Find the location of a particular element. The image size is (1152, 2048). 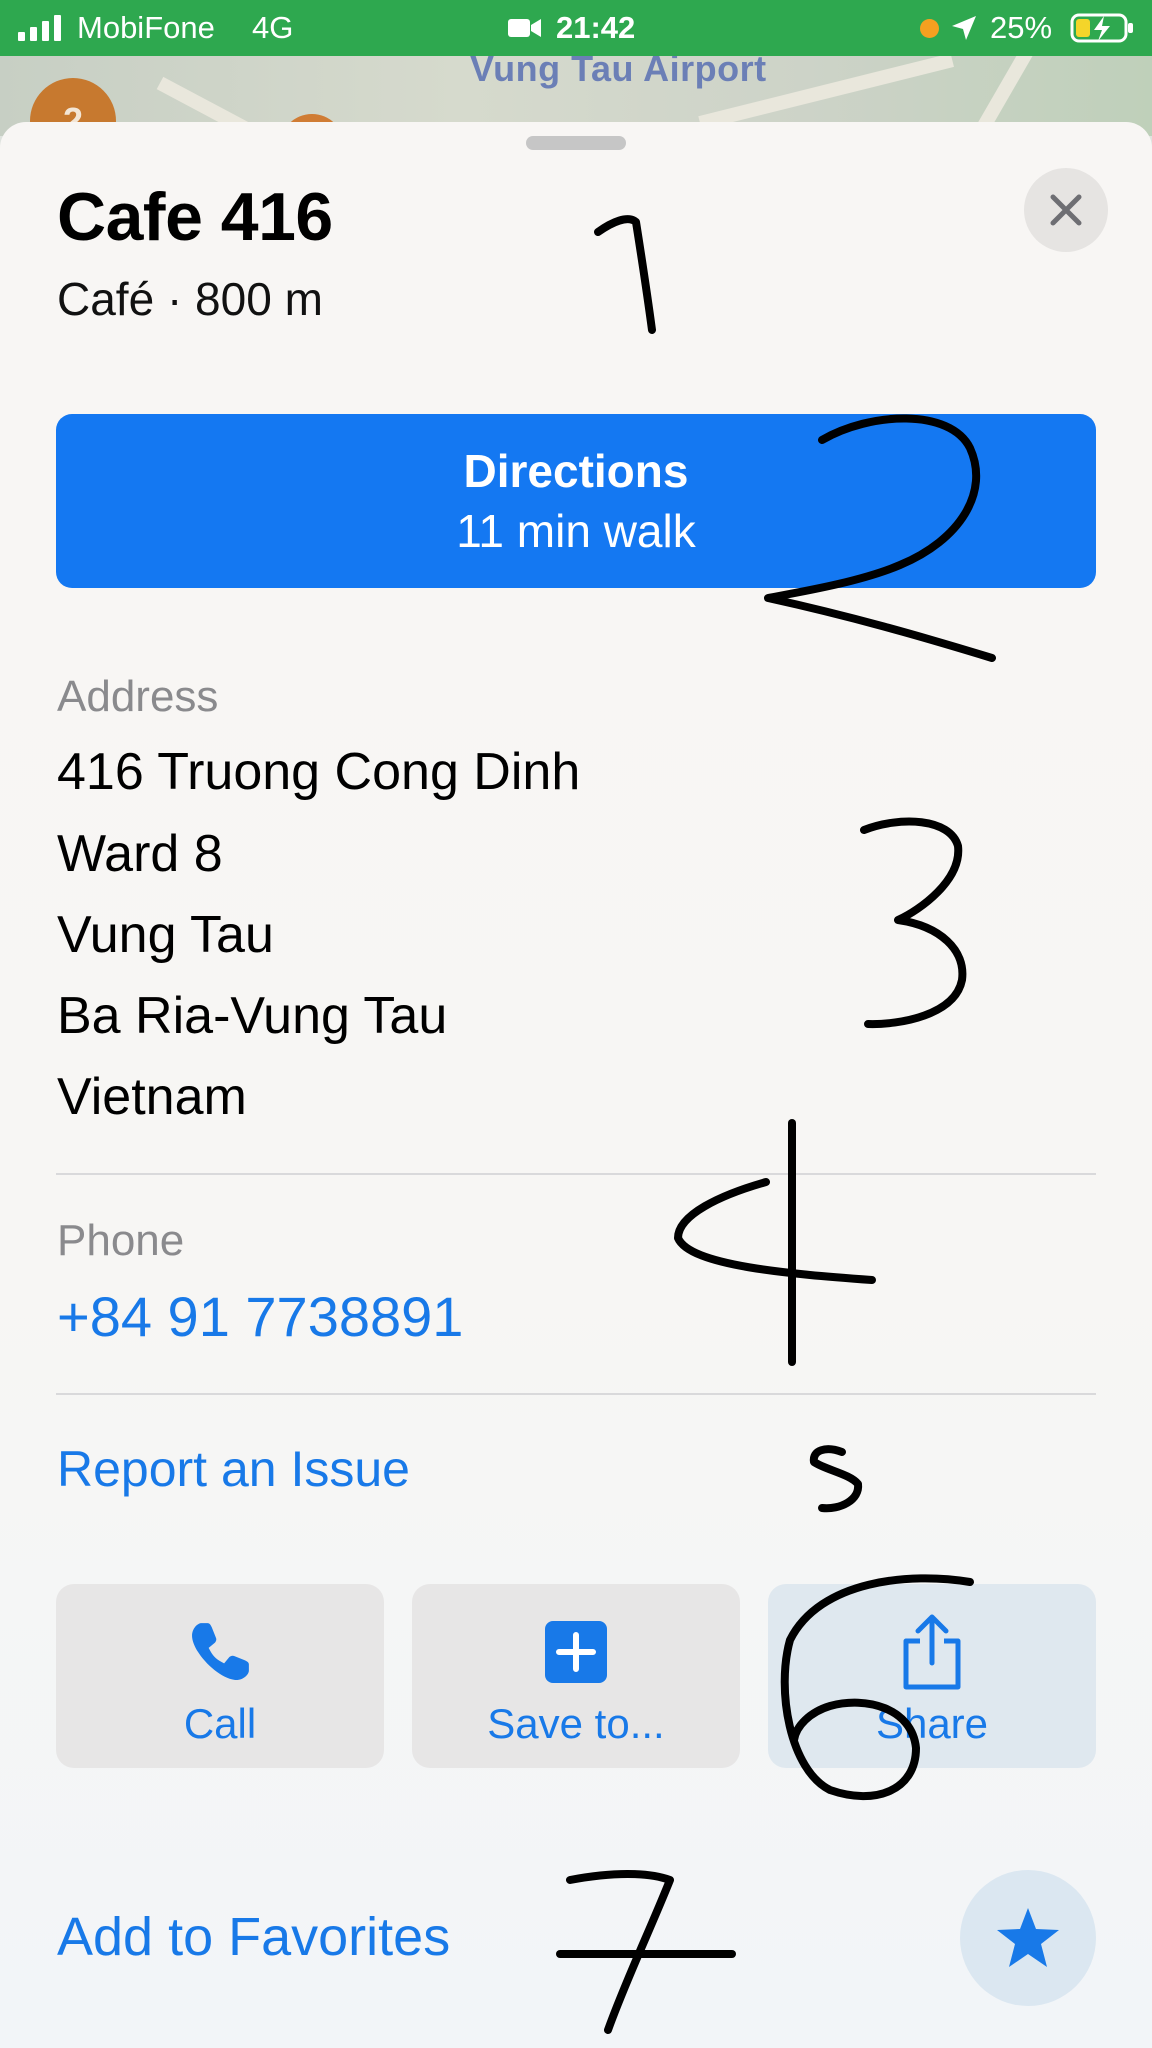

directions-button: Directions 11 min walk is located at coordinates (576, 501).